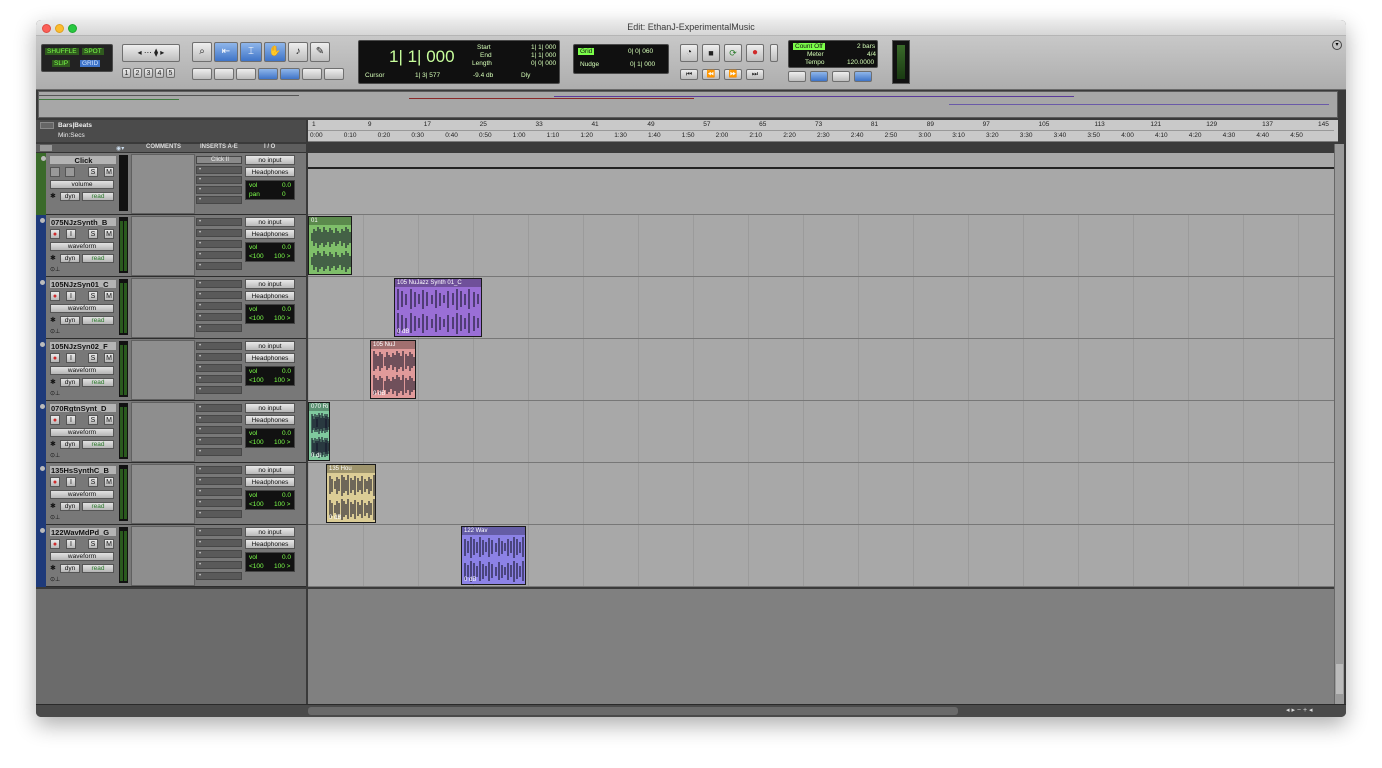  I want to click on transport-options-button, so click(774, 53).